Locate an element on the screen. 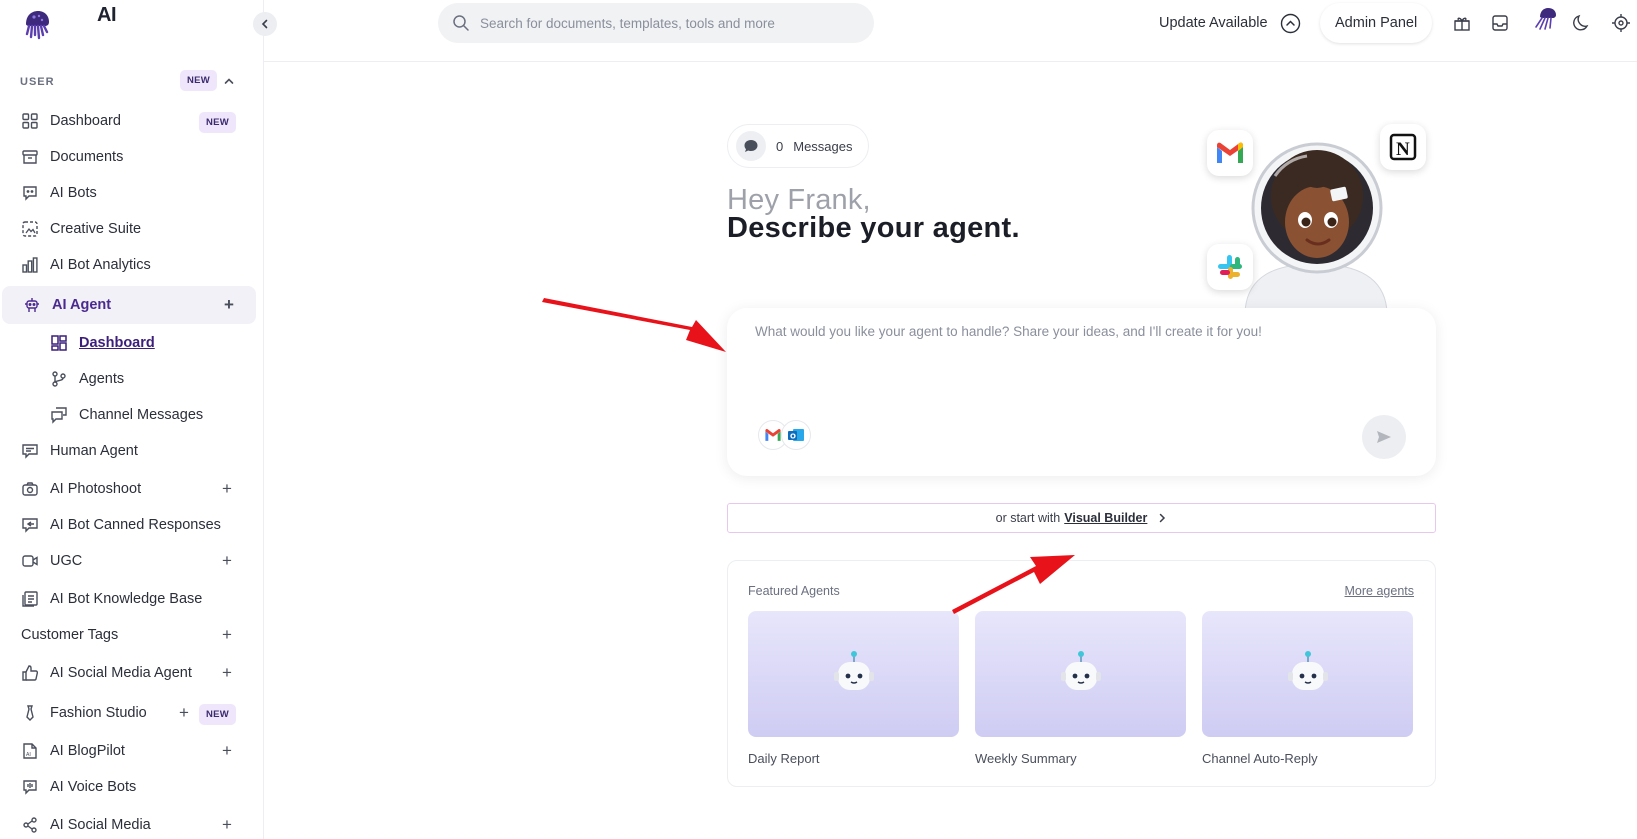 Image resolution: width=1637 pixels, height=839 pixels. sidebar-item-label: UGC is located at coordinates (66, 561).